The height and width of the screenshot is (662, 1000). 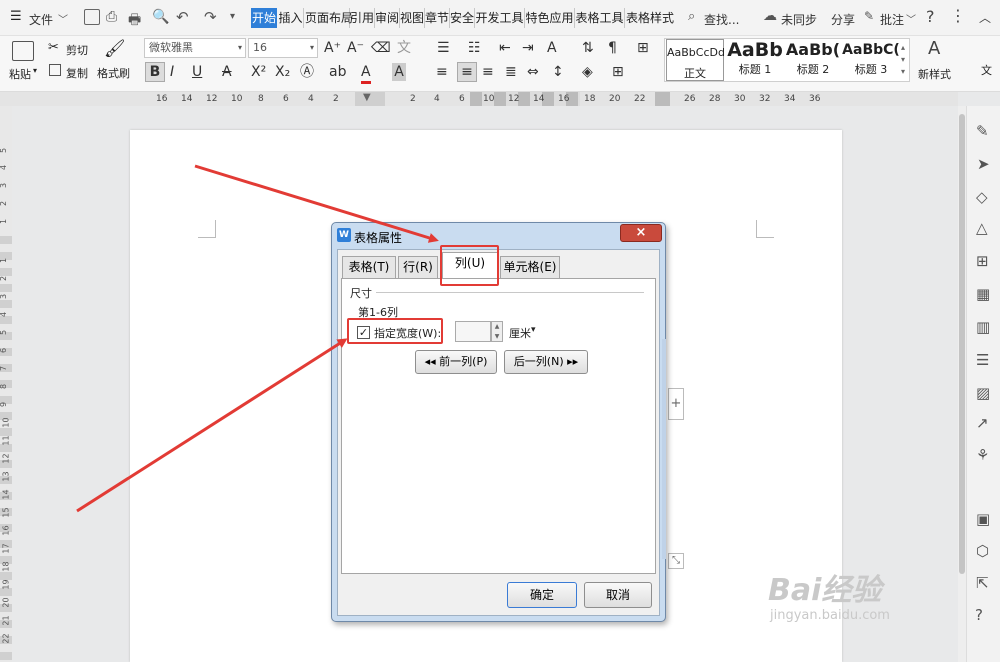 I want to click on watermark-sub: jingyan.baidu.com, so click(x=830, y=615).